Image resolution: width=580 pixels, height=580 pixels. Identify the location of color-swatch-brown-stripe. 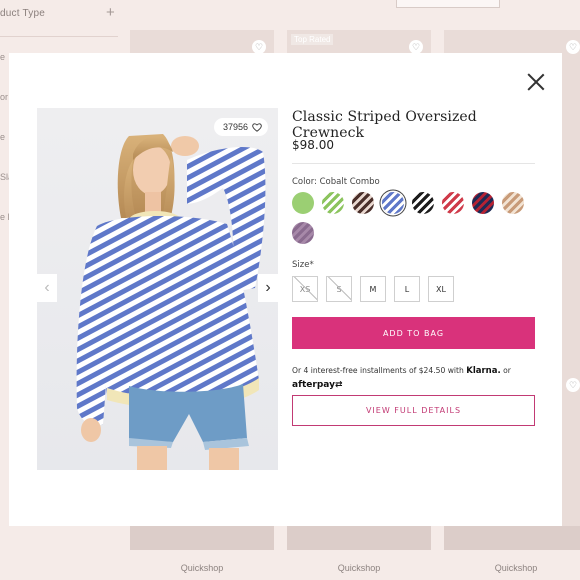
(363, 203).